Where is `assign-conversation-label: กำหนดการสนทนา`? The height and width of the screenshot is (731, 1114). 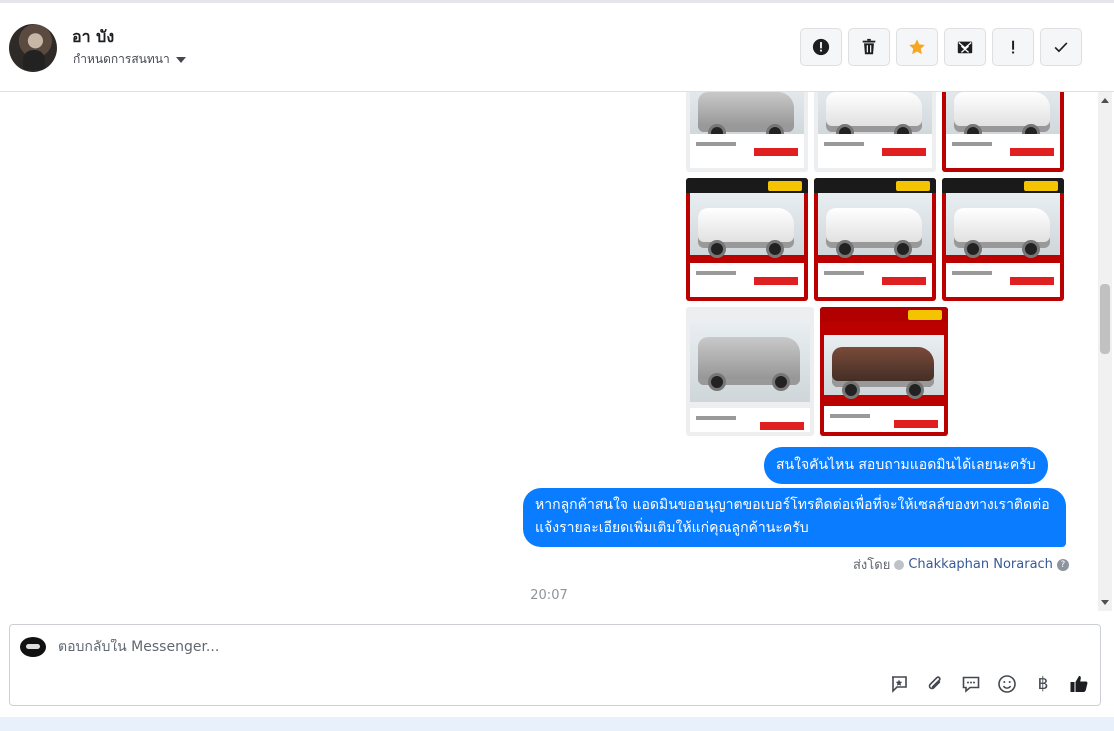
assign-conversation-label: กำหนดการสนทนา is located at coordinates (121, 59).